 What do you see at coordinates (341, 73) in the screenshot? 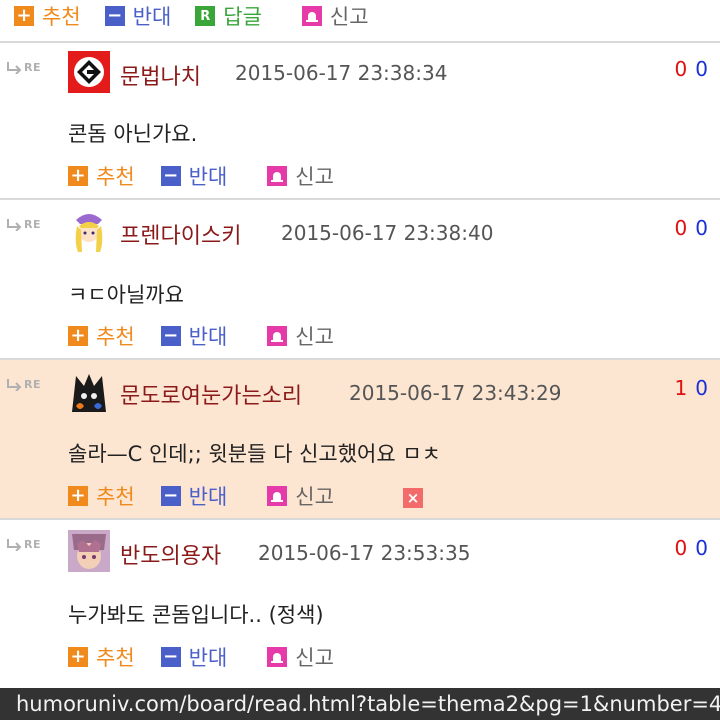
I see `comment-date: 2015-06-17 23:38:34` at bounding box center [341, 73].